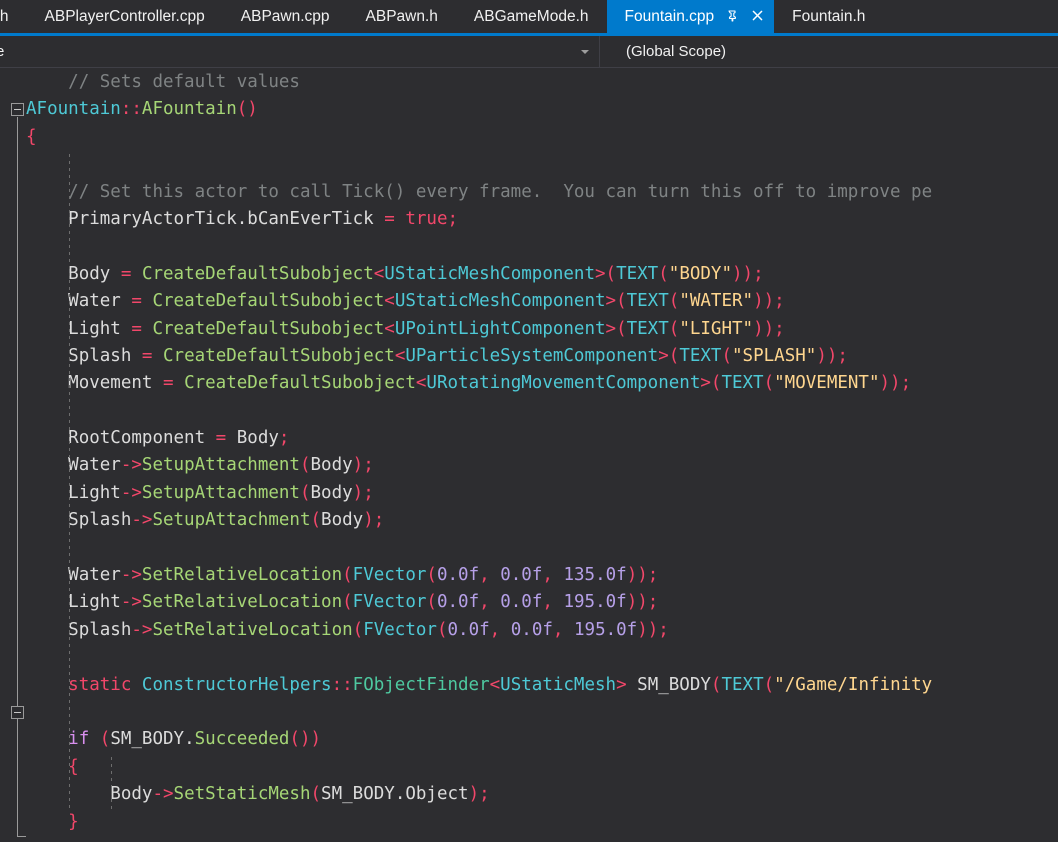 The width and height of the screenshot is (1058, 842). What do you see at coordinates (758, 16) in the screenshot?
I see `close-icon` at bounding box center [758, 16].